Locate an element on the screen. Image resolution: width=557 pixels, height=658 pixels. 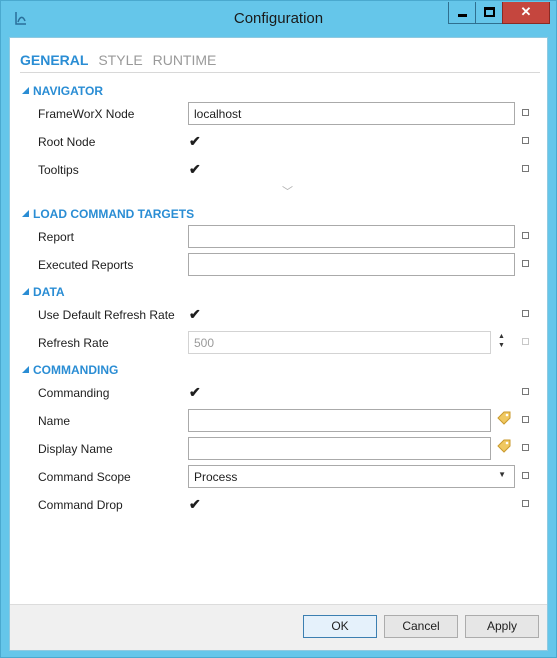
dialog-footer: OK Cancel Apply is located at coordinates (278, 627).